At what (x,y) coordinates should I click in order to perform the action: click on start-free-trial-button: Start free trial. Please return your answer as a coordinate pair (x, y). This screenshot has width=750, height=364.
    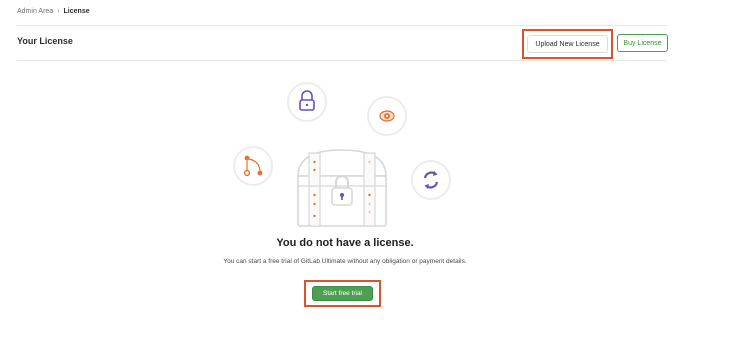
    Looking at the image, I should click on (342, 293).